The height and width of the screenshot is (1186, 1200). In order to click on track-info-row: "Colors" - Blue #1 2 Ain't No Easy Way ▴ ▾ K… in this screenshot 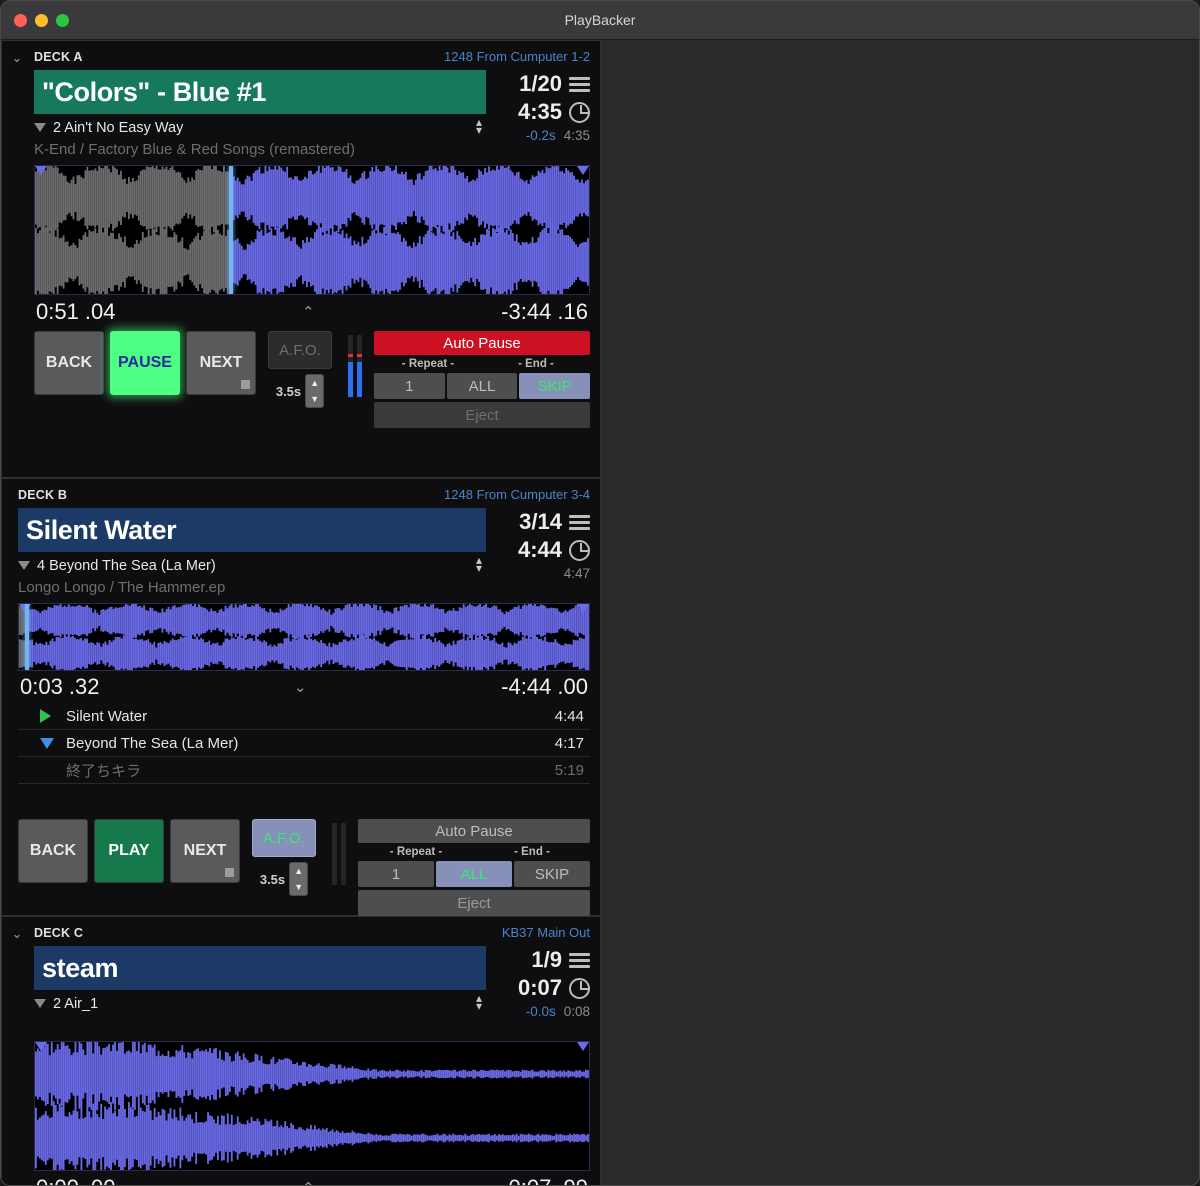, I will do `click(312, 115)`.